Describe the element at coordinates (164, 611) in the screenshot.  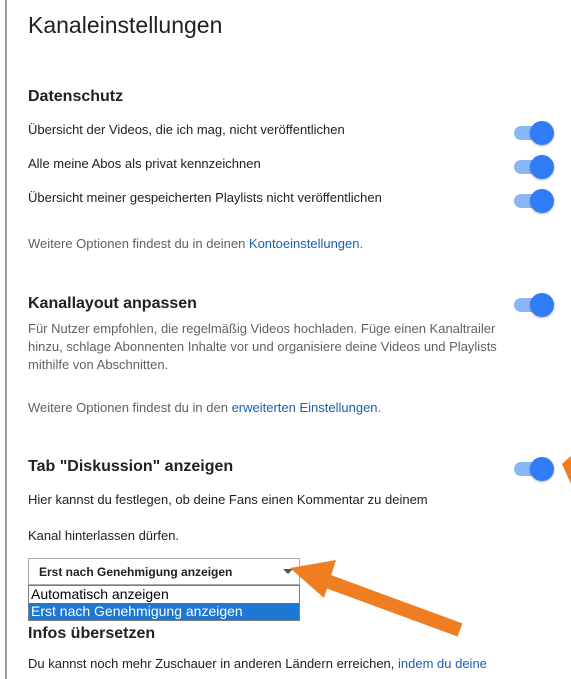
I see `option-after-approval: Erst nach Genehmigung anzeigen` at that location.